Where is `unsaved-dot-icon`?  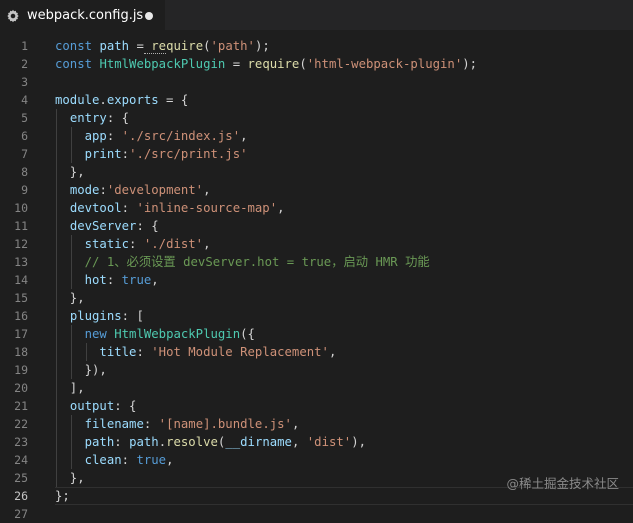
unsaved-dot-icon is located at coordinates (149, 16).